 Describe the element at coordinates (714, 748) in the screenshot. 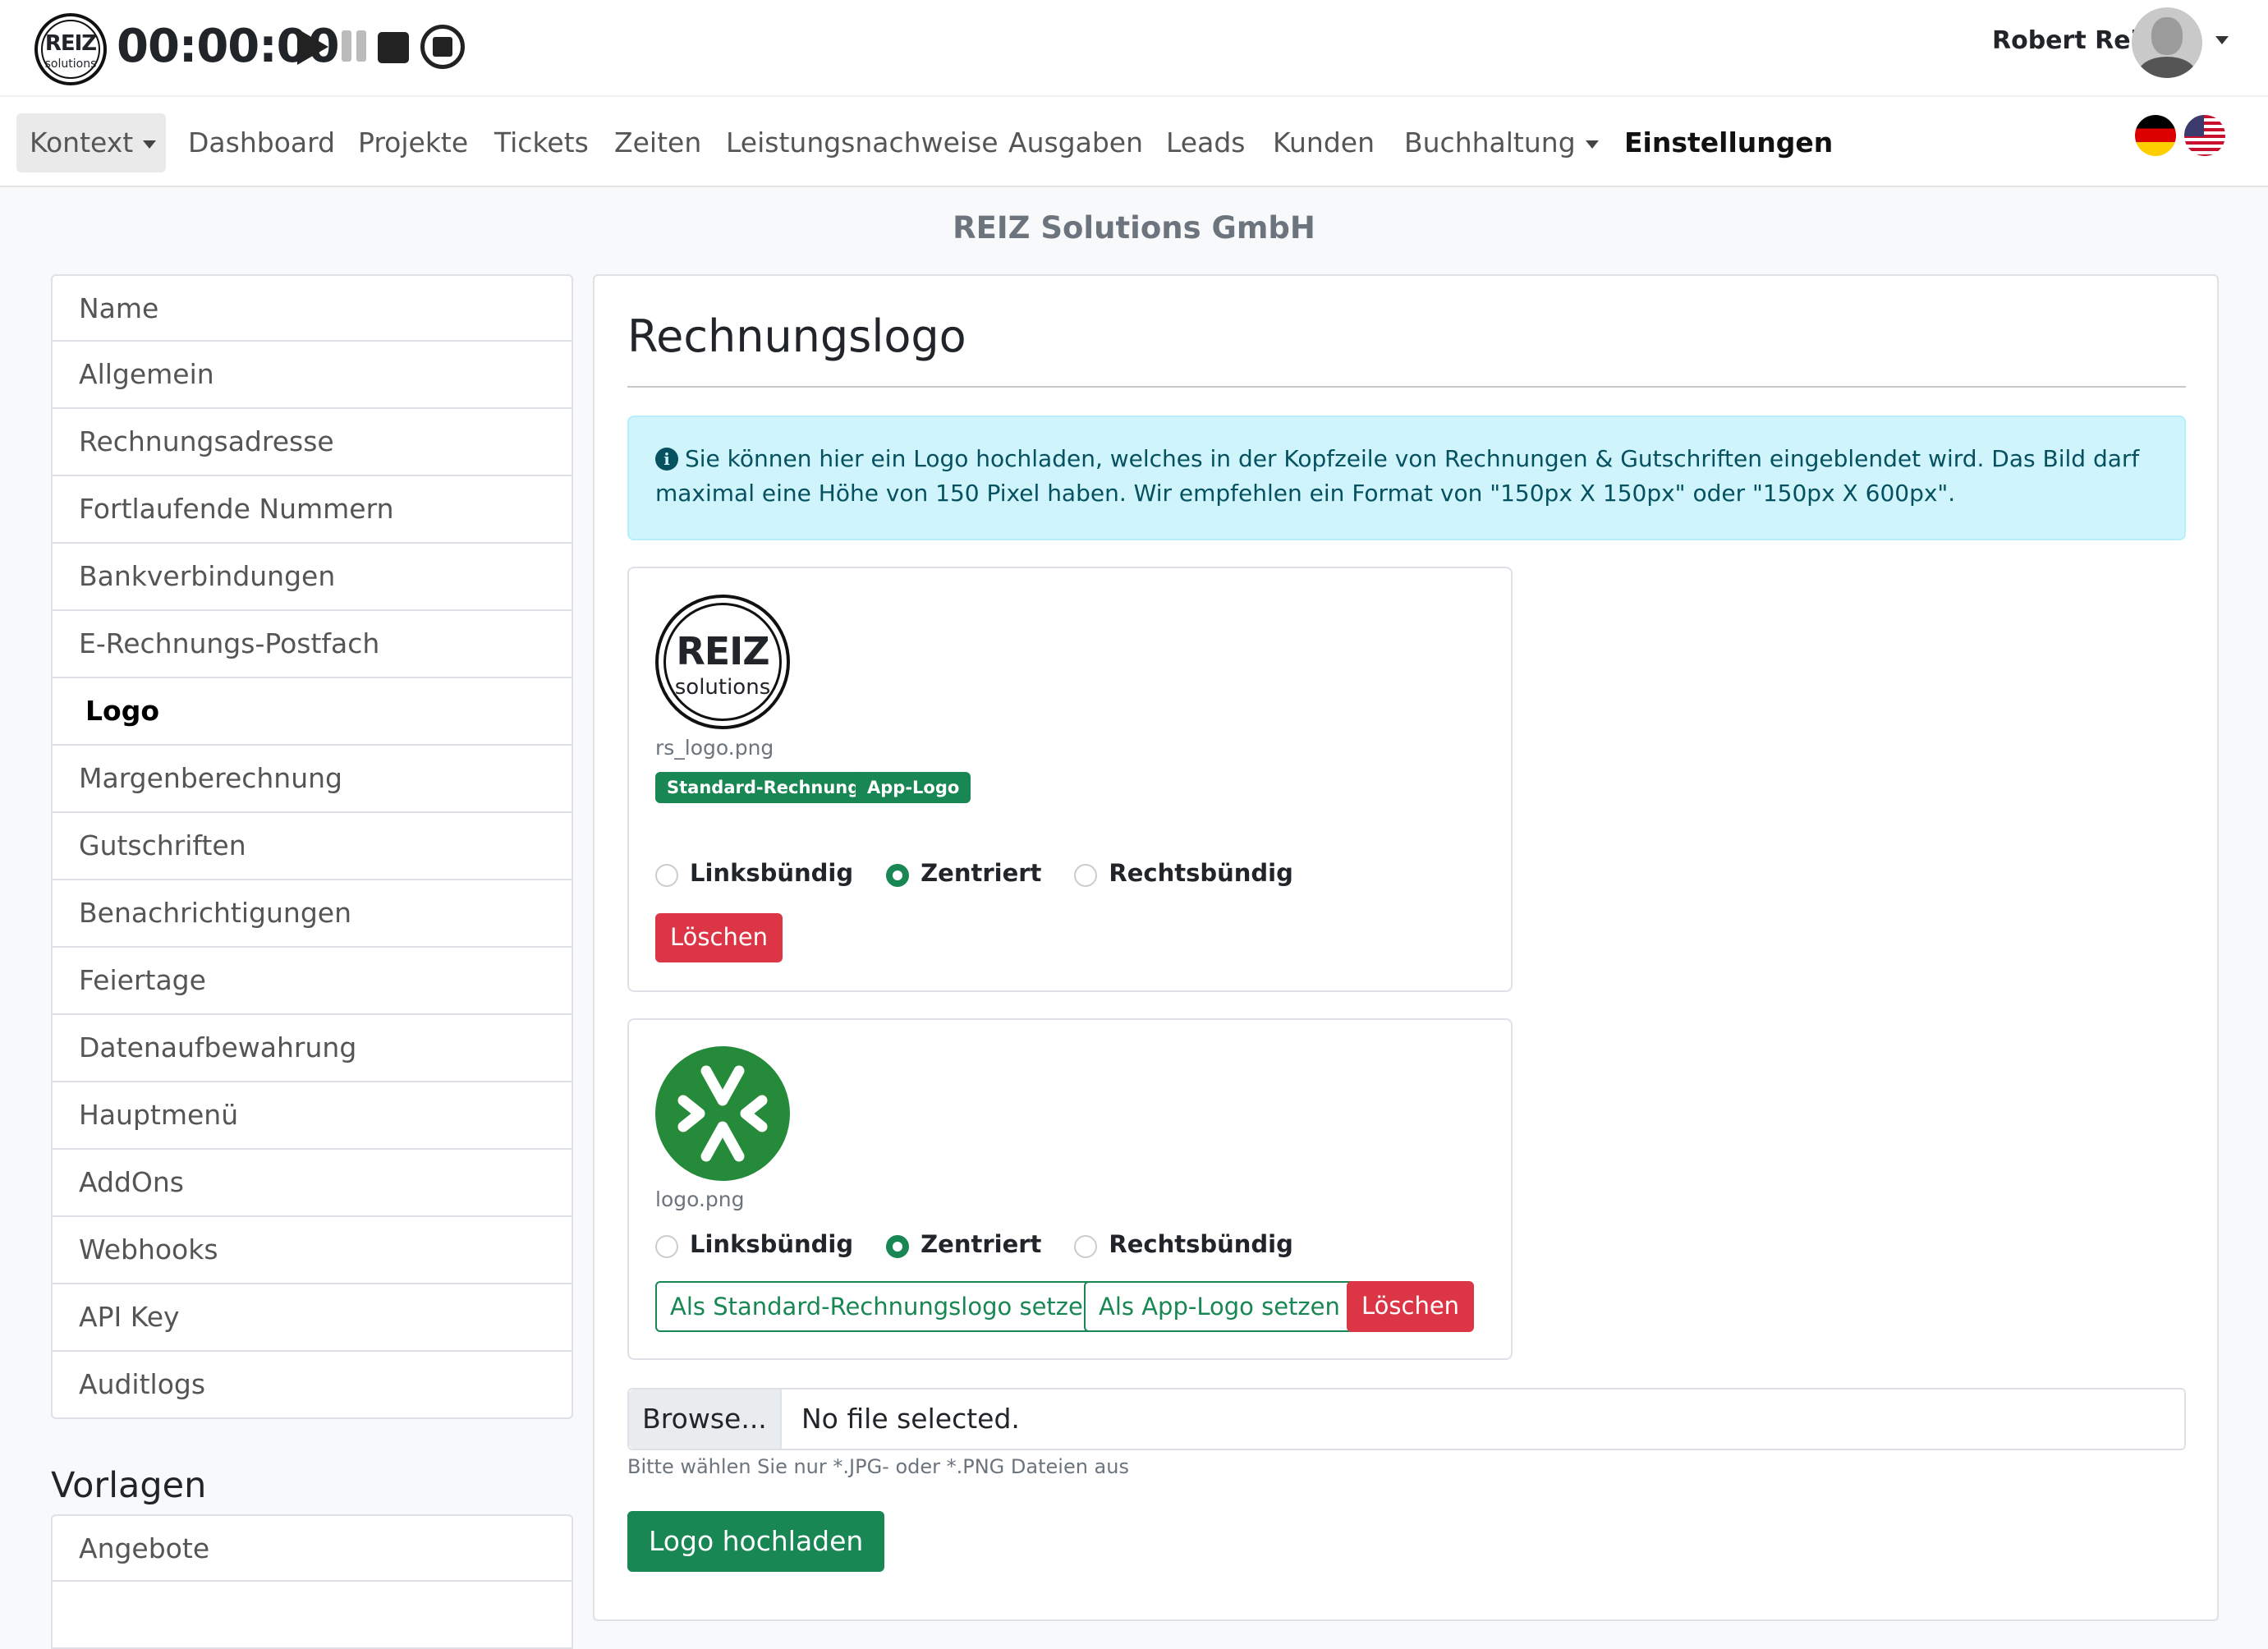

I see `logo-filename: rs_logo.png` at that location.